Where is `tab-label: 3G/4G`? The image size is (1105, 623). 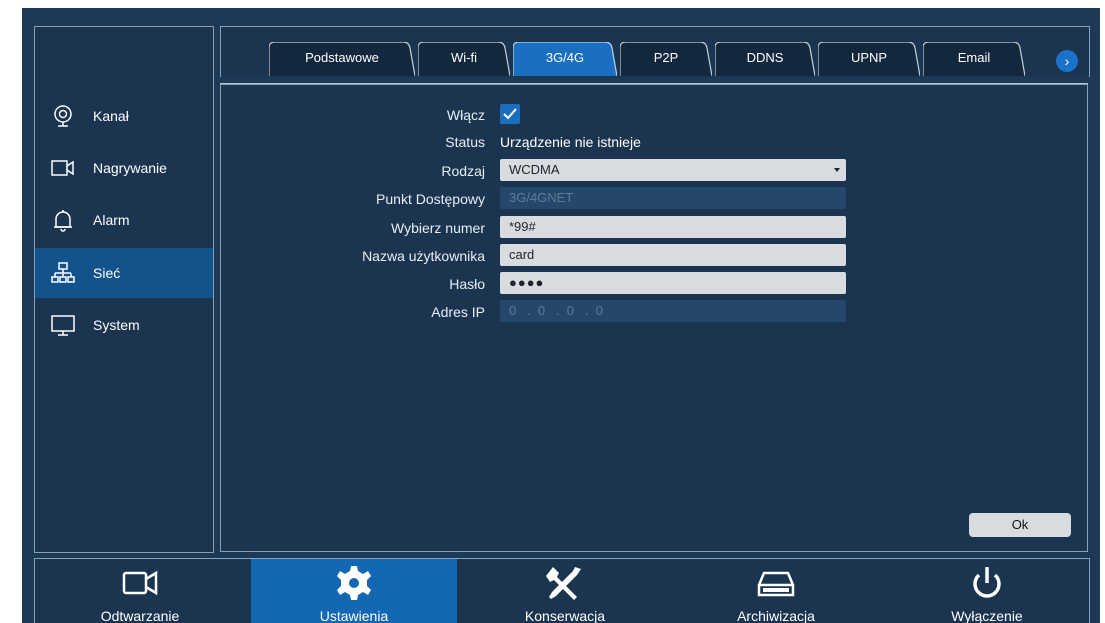
tab-label: 3G/4G is located at coordinates (565, 57).